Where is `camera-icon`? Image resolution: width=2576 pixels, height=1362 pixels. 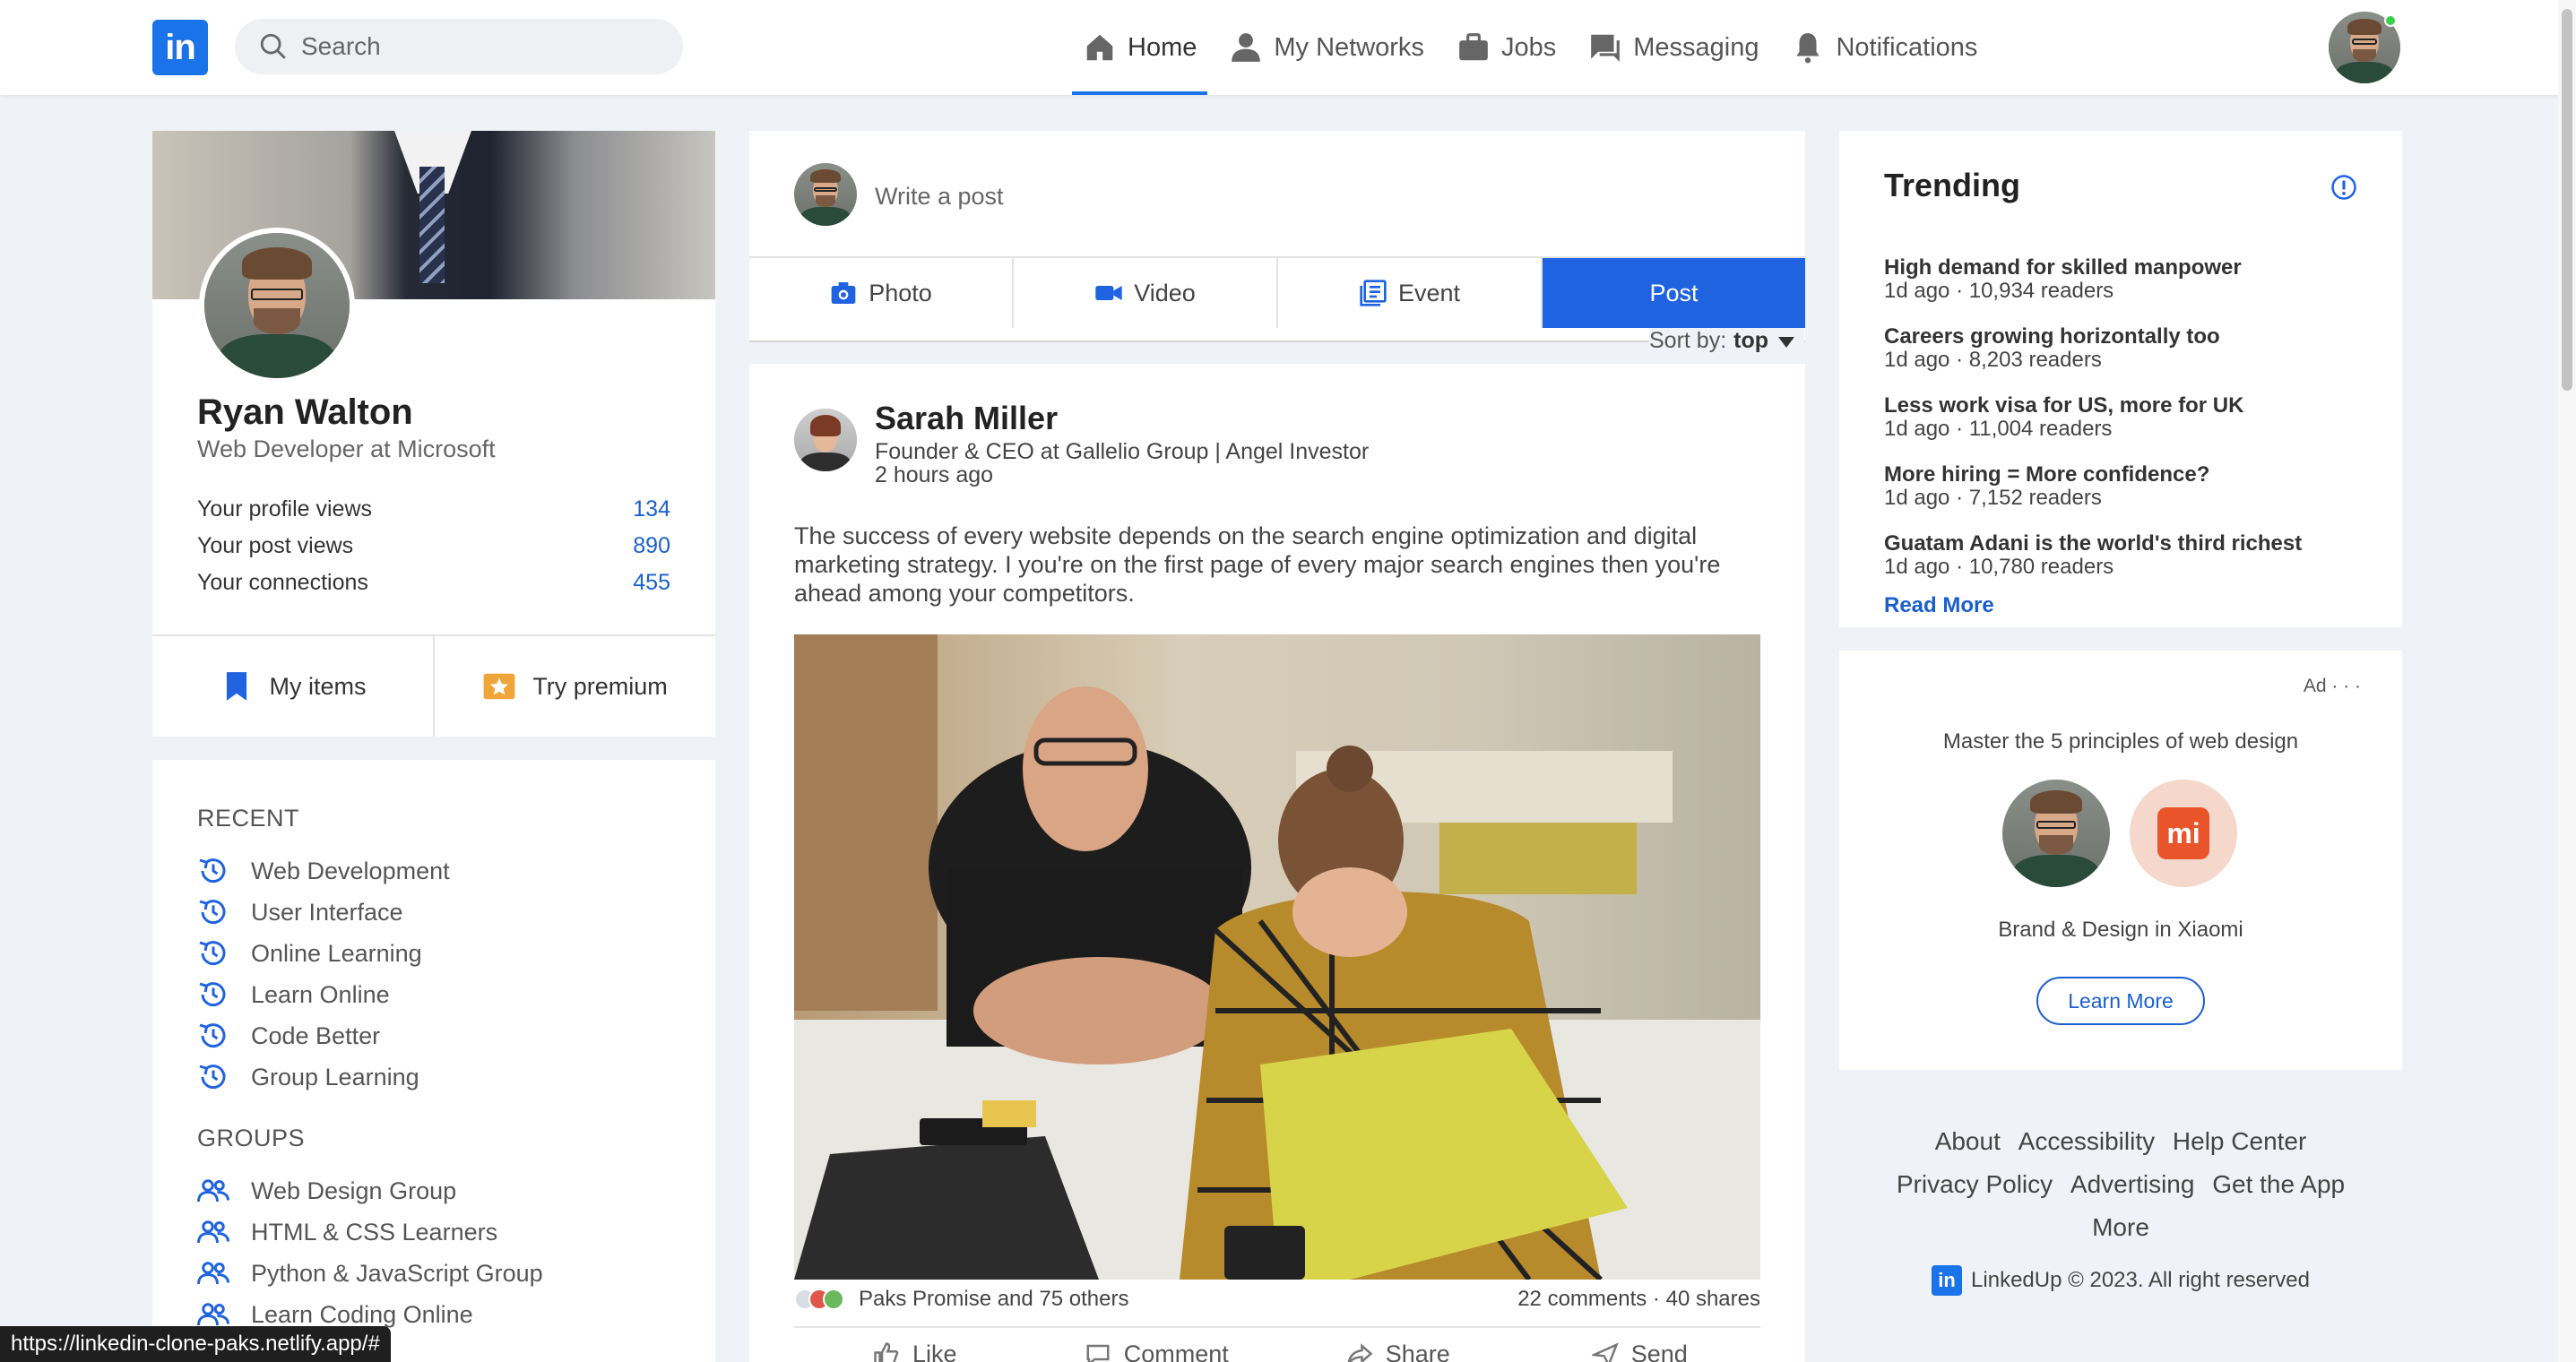 camera-icon is located at coordinates (843, 293).